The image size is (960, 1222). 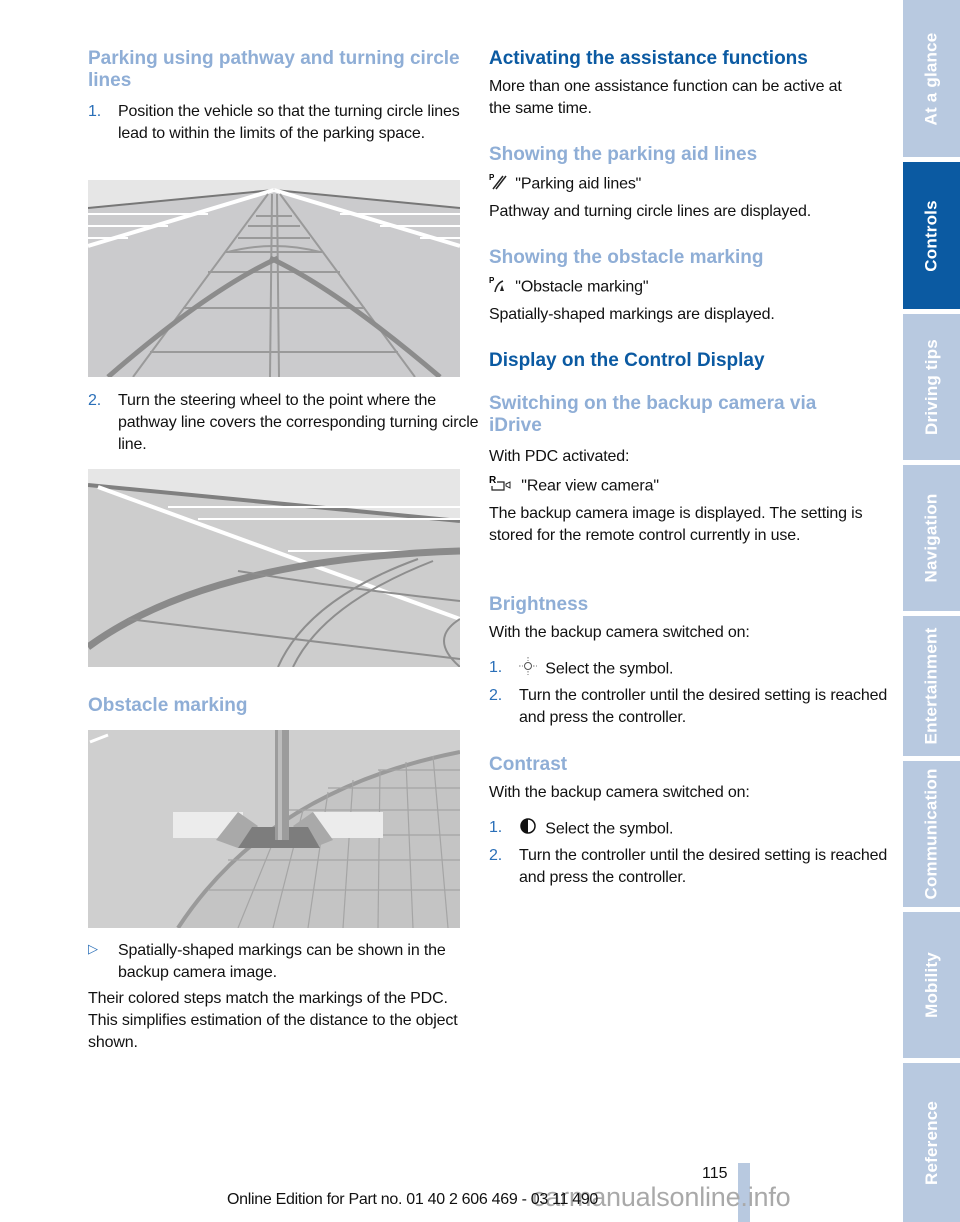 What do you see at coordinates (274, 278) in the screenshot?
I see `pathway-turning-lines-figure` at bounding box center [274, 278].